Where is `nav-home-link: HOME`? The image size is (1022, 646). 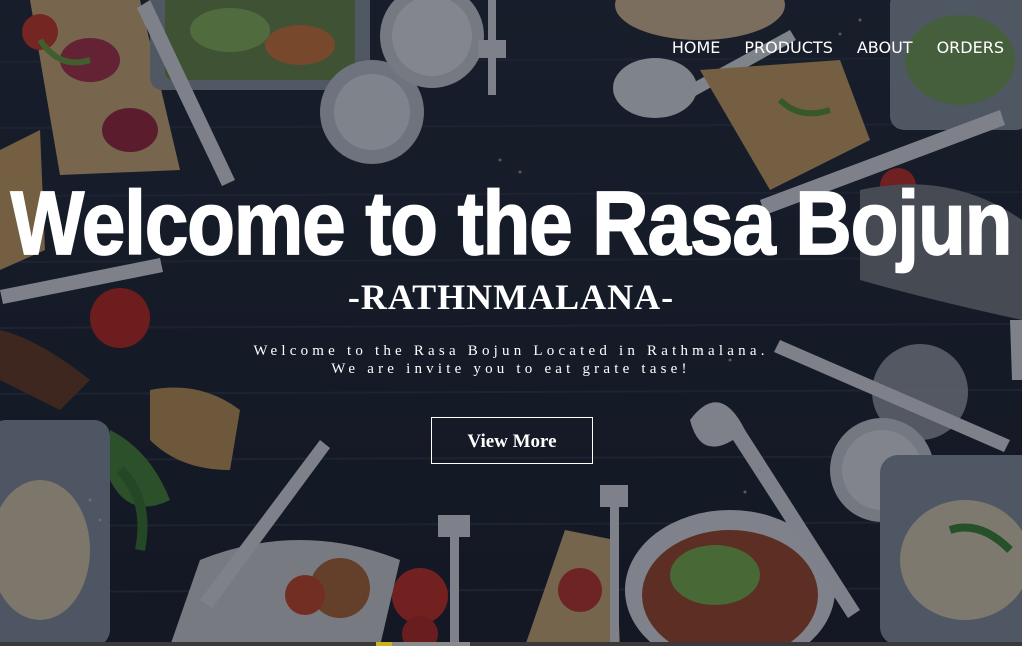
nav-home-link: HOME is located at coordinates (696, 47).